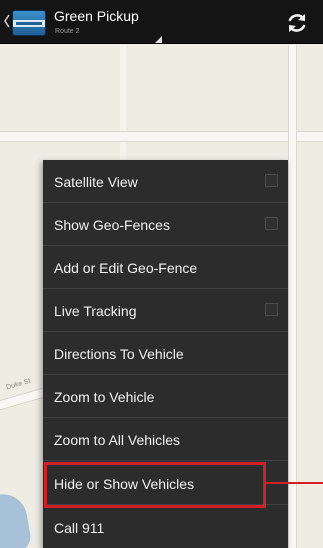 The height and width of the screenshot is (548, 323). Describe the element at coordinates (96, 182) in the screenshot. I see `menu-item-label: Satellite View` at that location.